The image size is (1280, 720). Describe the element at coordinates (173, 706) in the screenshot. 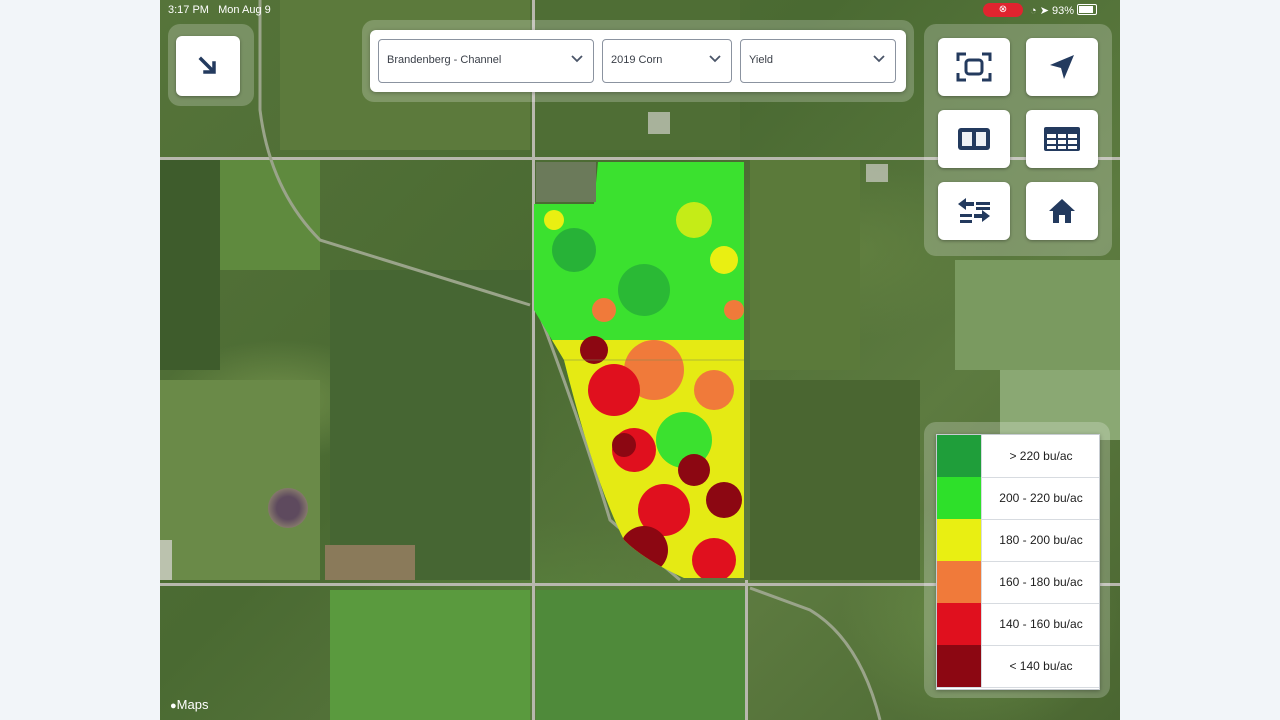

I see `apple-logo-icon: ●` at that location.